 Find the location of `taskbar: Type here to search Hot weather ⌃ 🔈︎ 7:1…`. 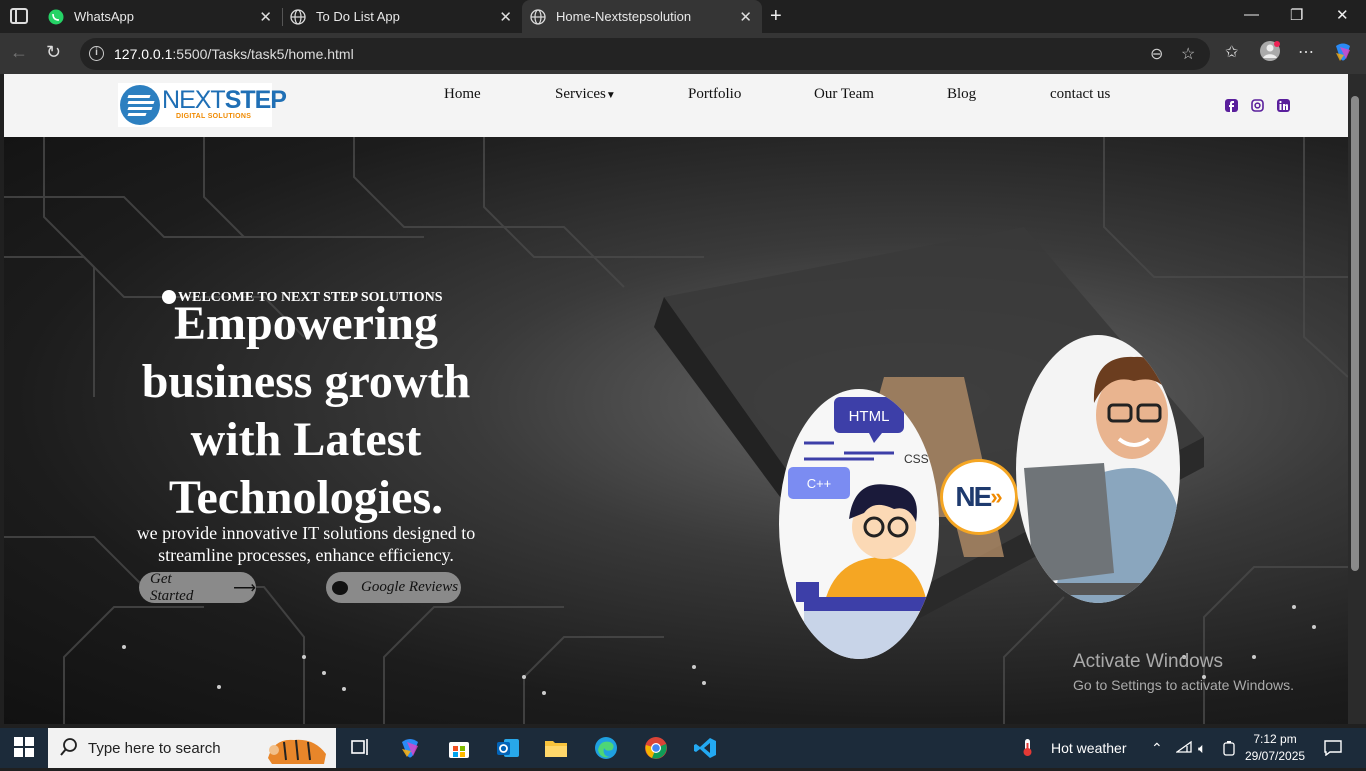

taskbar: Type here to search Hot weather ⌃ 🔈︎ 7:1… is located at coordinates (683, 748).